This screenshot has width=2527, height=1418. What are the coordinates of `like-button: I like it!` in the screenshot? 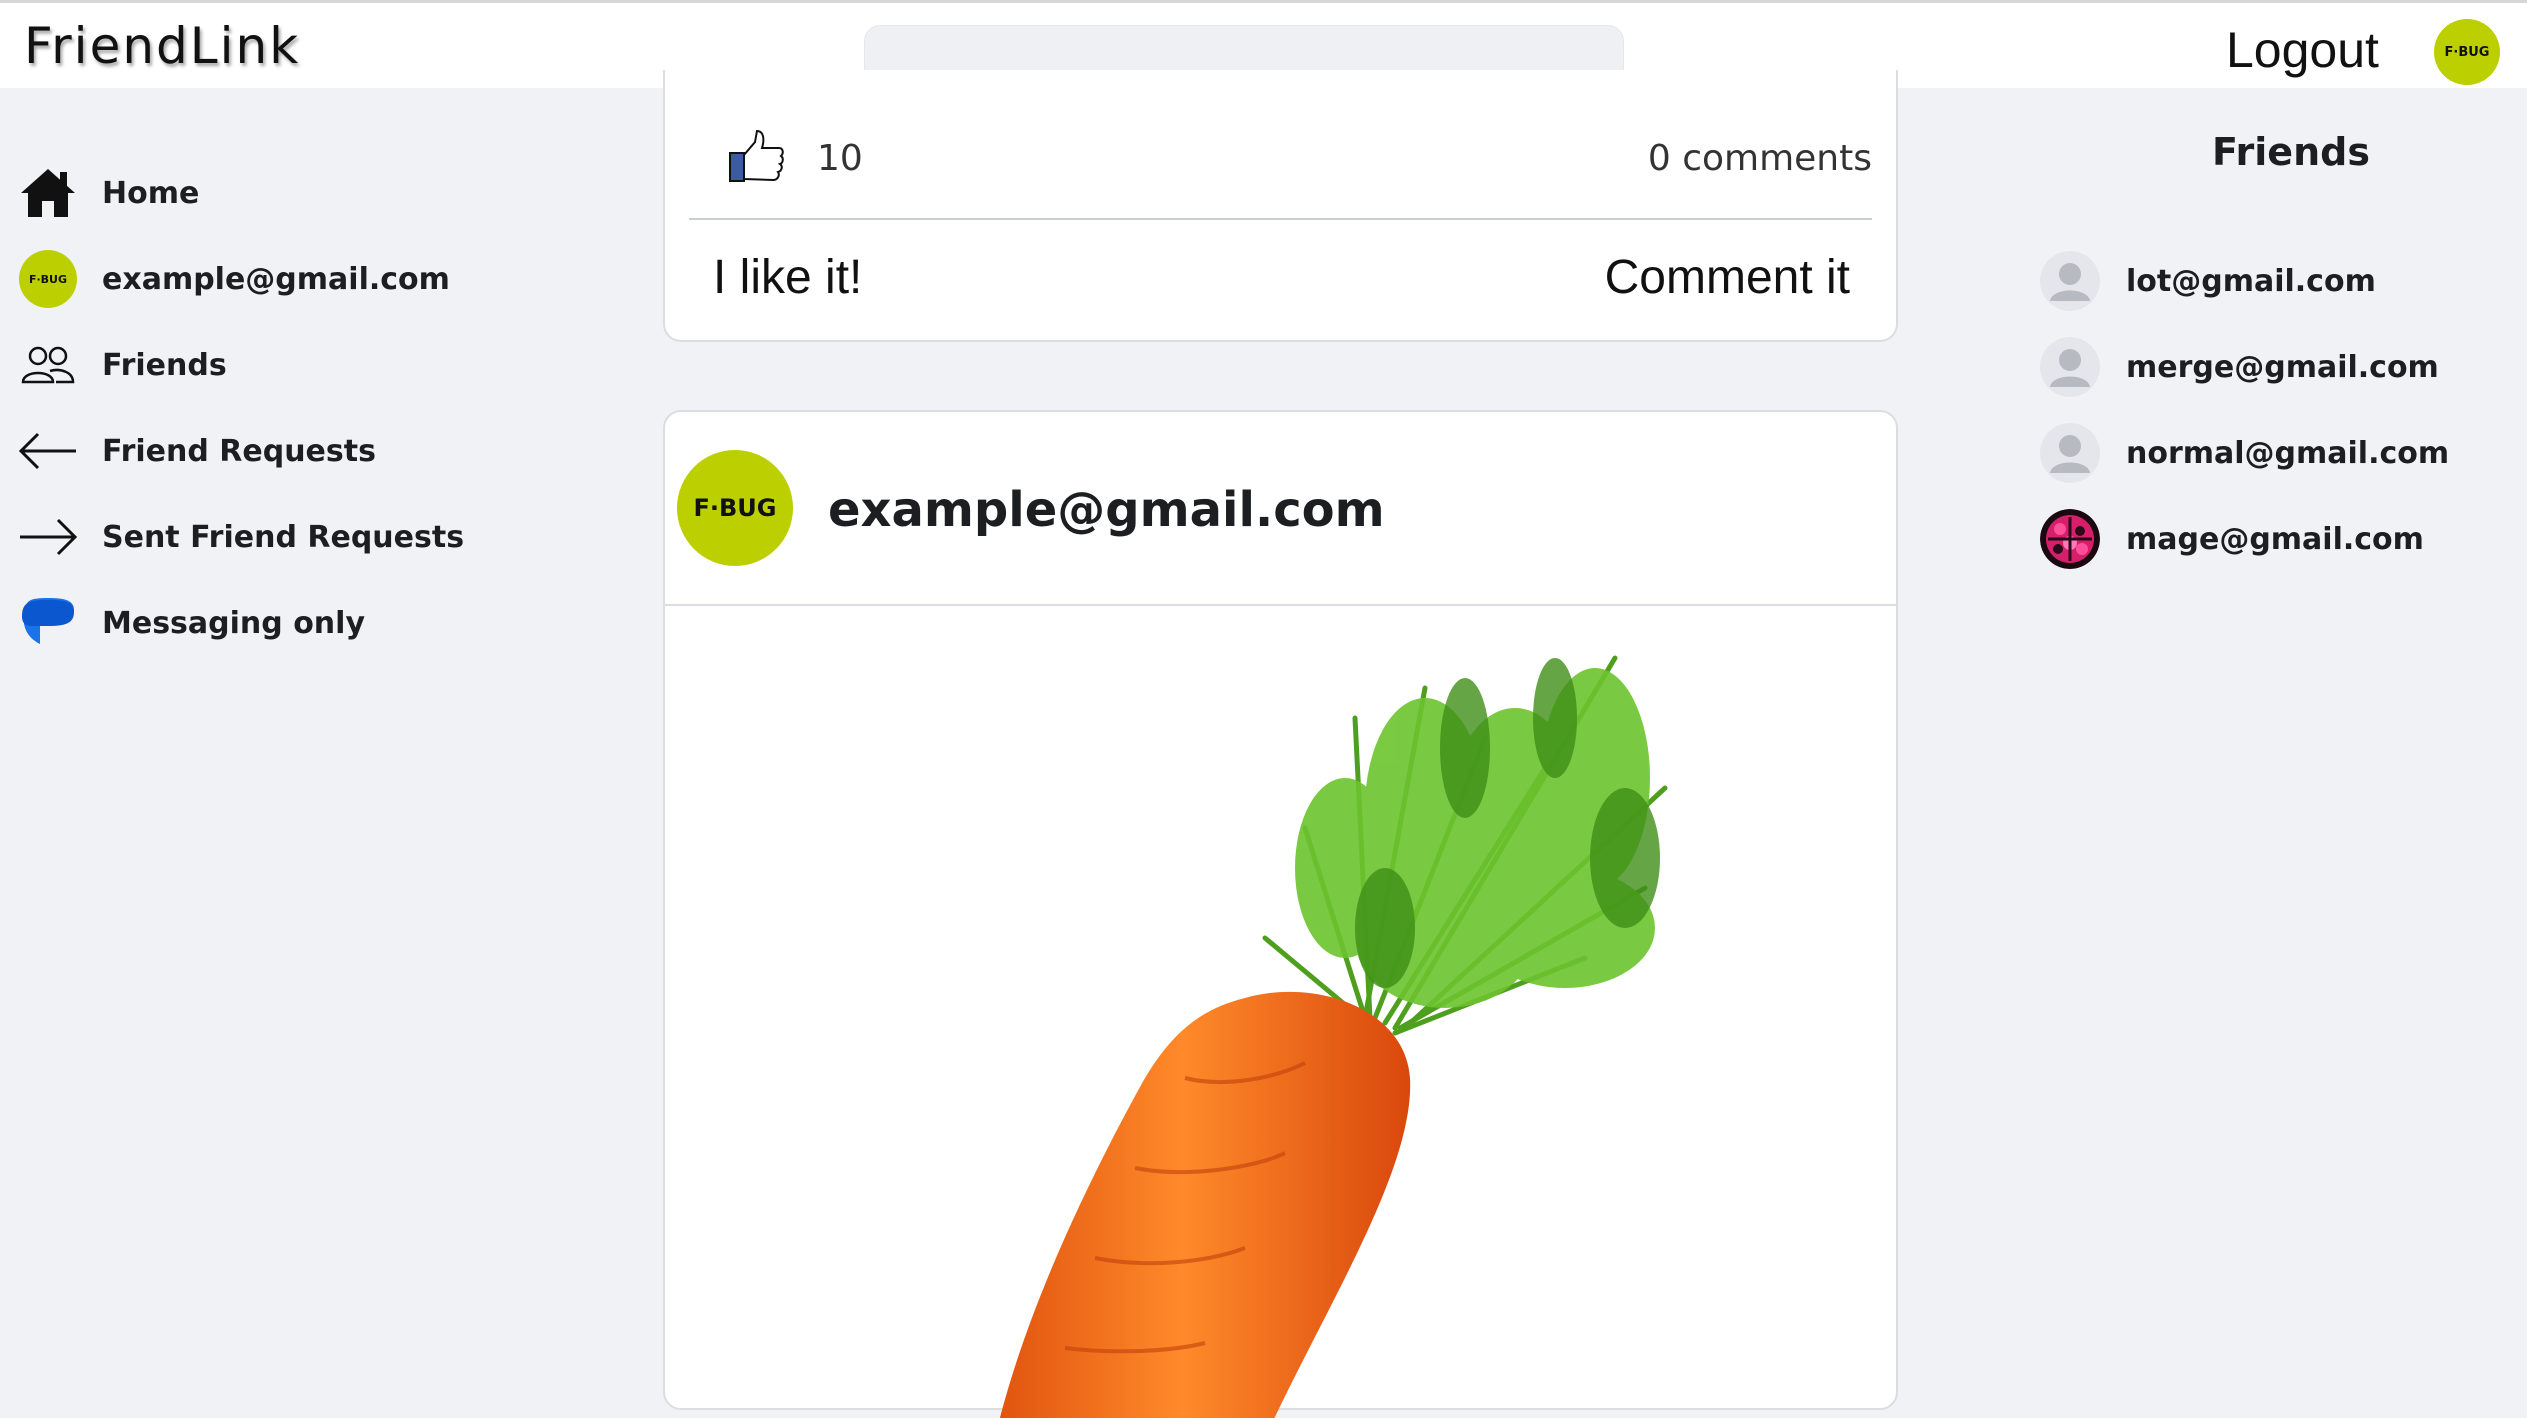 It's located at (787, 277).